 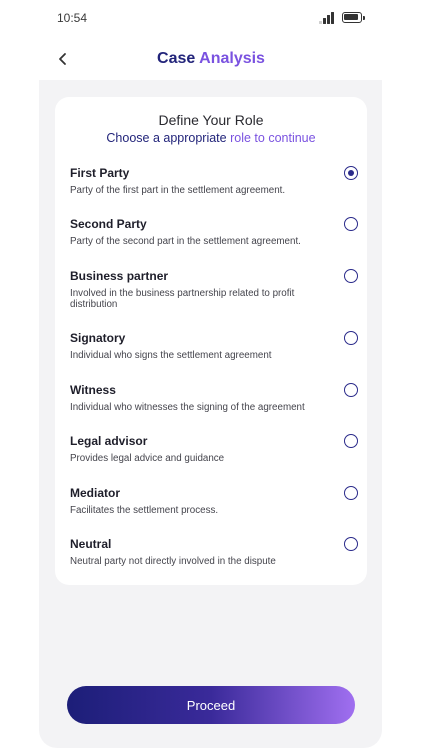 What do you see at coordinates (211, 705) in the screenshot?
I see `proceed-button: Proceed` at bounding box center [211, 705].